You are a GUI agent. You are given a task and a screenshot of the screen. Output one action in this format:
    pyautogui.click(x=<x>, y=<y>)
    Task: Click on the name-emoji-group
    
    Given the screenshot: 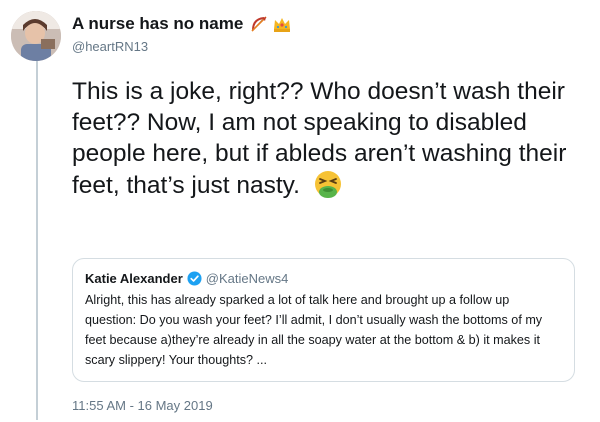 What is the action you would take?
    pyautogui.click(x=270, y=24)
    